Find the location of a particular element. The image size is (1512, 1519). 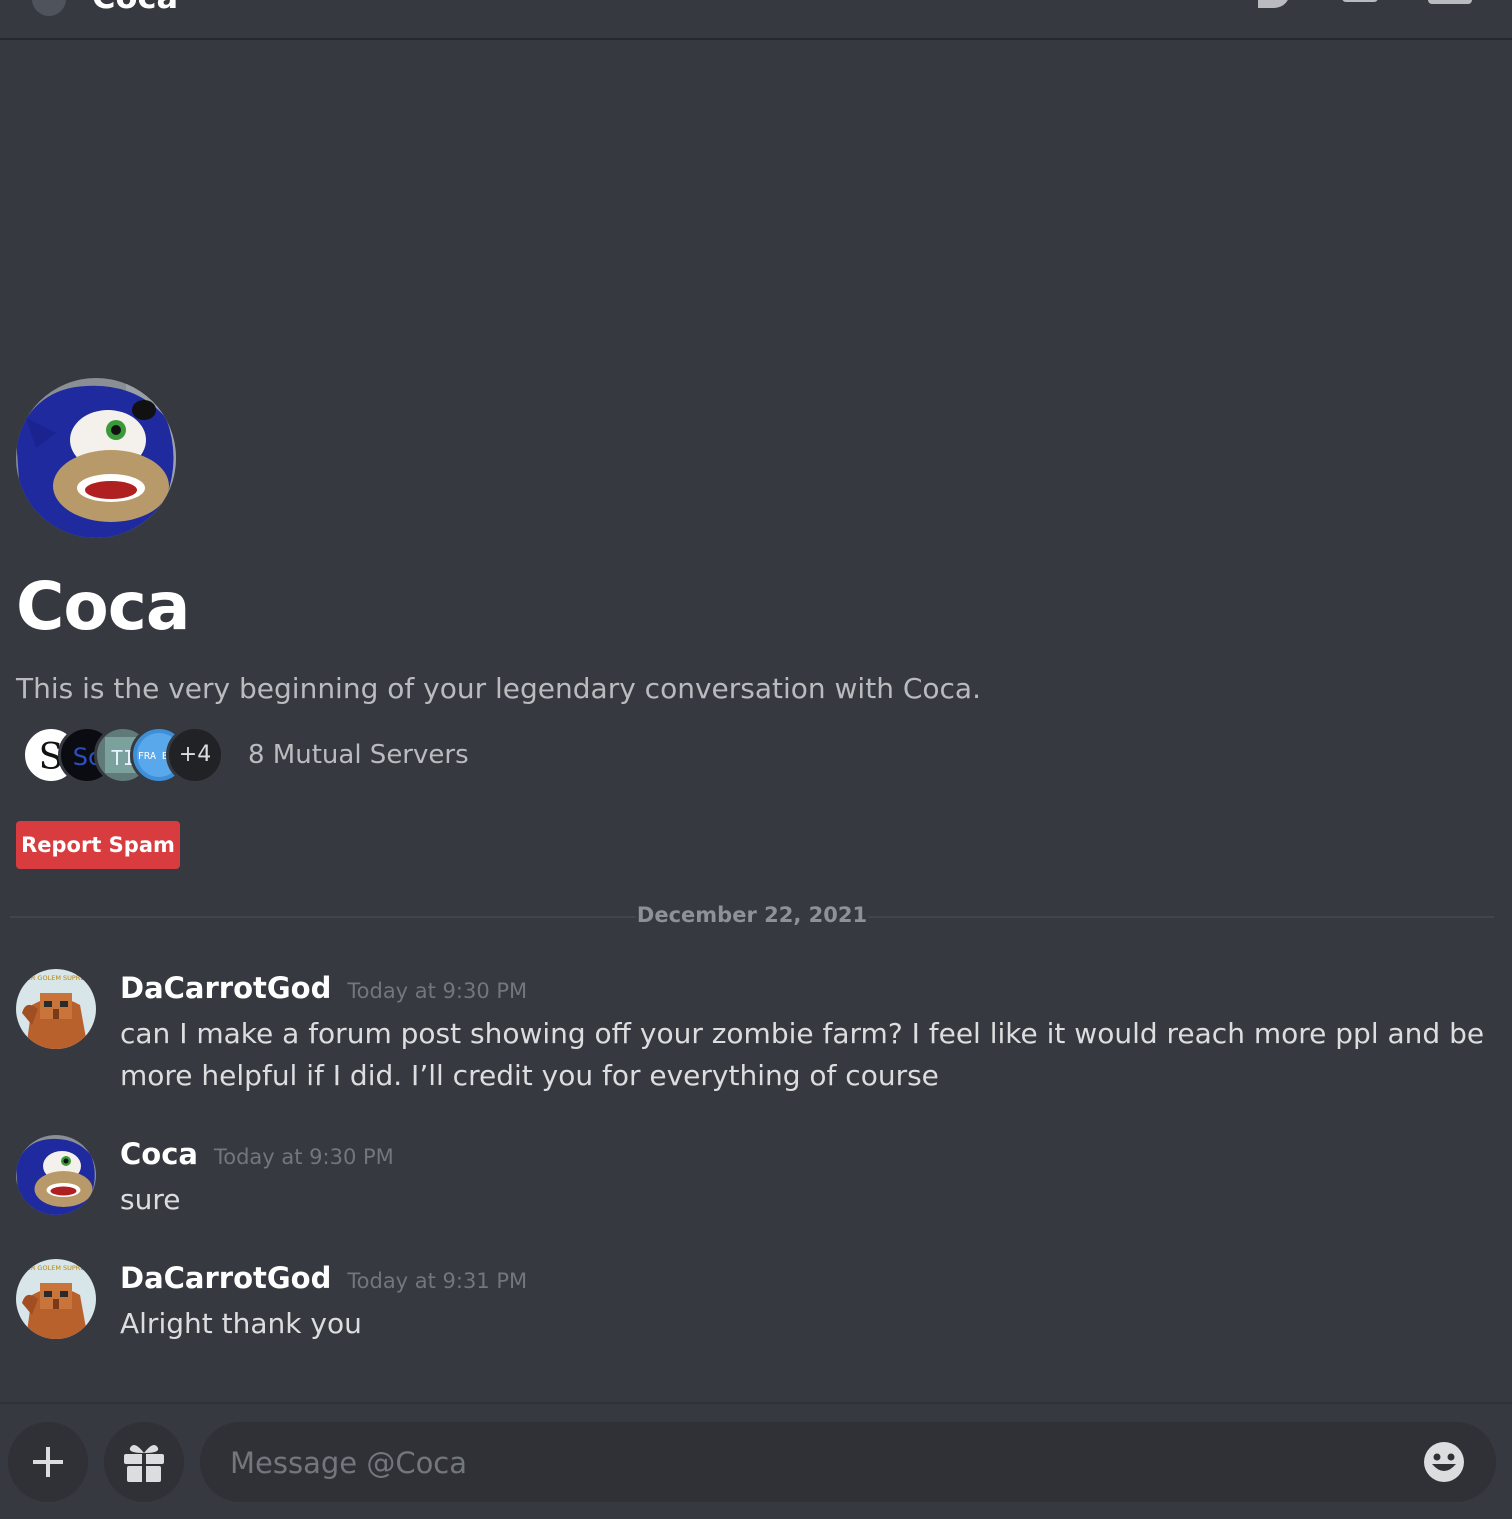

message-input is located at coordinates (820, 1463).